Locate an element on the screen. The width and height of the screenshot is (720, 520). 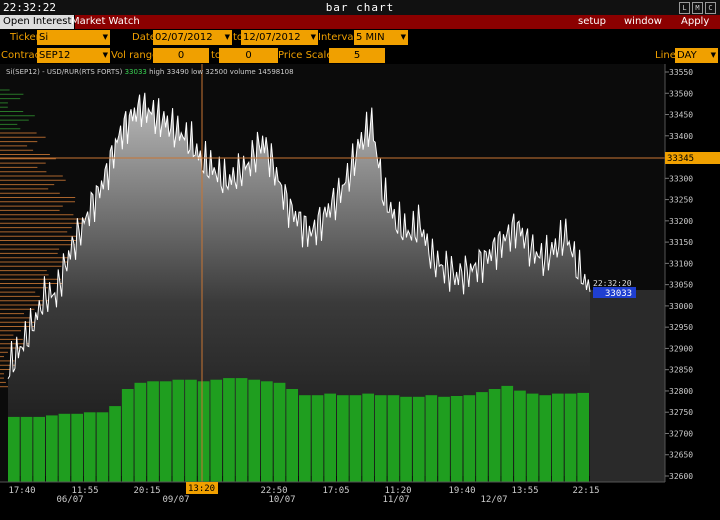
x-tick-label: 17:05 is located at coordinates (335, 491).